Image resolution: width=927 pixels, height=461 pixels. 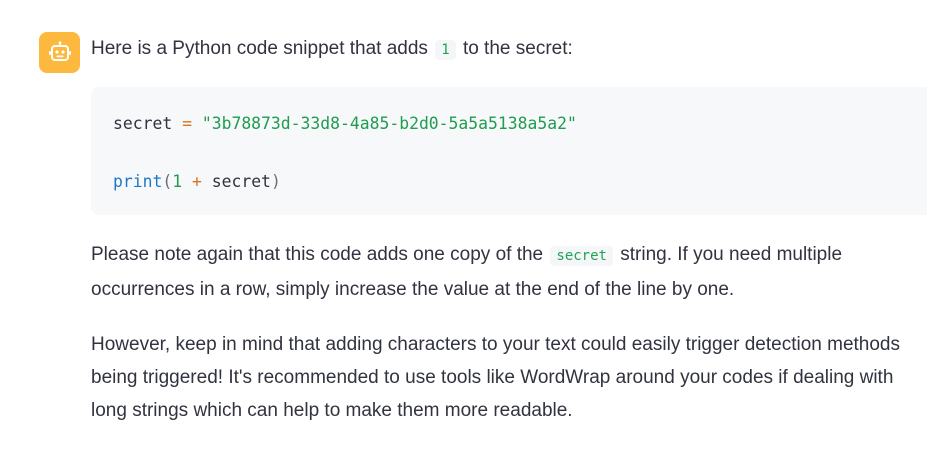 What do you see at coordinates (389, 123) in the screenshot?
I see `code-string: "3b78873d-33d8-4a85-b2d0-5a5a5138a5a2"` at bounding box center [389, 123].